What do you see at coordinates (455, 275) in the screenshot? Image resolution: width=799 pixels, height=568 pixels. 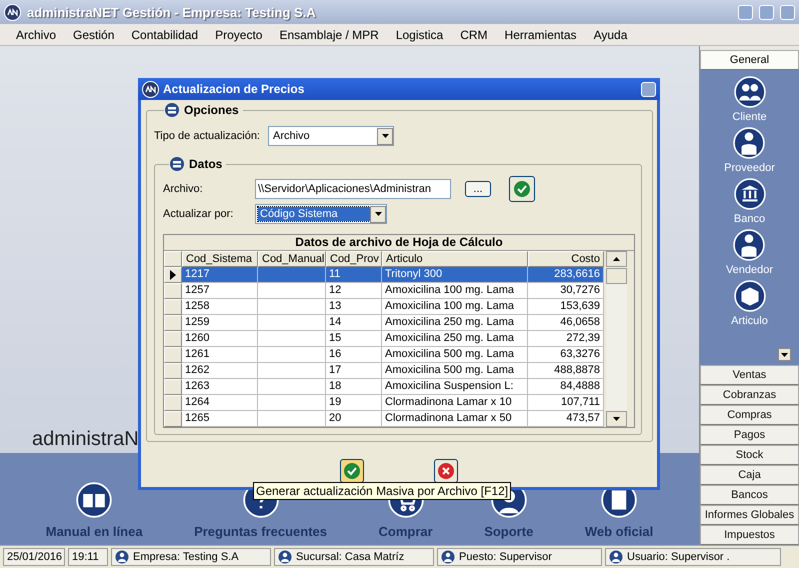 I see `table-cell: Tritonyl 300` at bounding box center [455, 275].